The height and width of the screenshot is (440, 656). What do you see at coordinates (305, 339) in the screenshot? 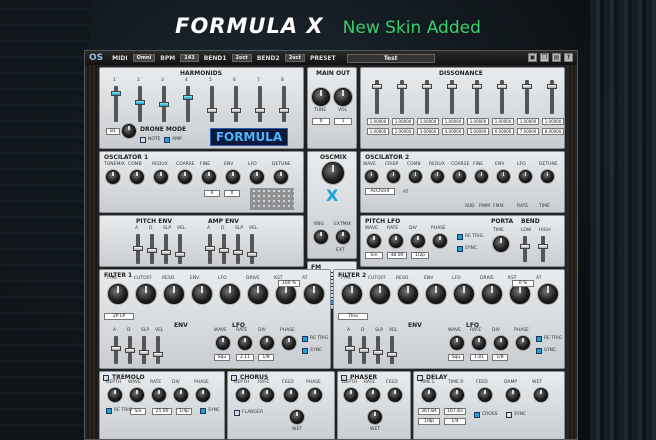
I see `filter1-retrig-checkbox` at bounding box center [305, 339].